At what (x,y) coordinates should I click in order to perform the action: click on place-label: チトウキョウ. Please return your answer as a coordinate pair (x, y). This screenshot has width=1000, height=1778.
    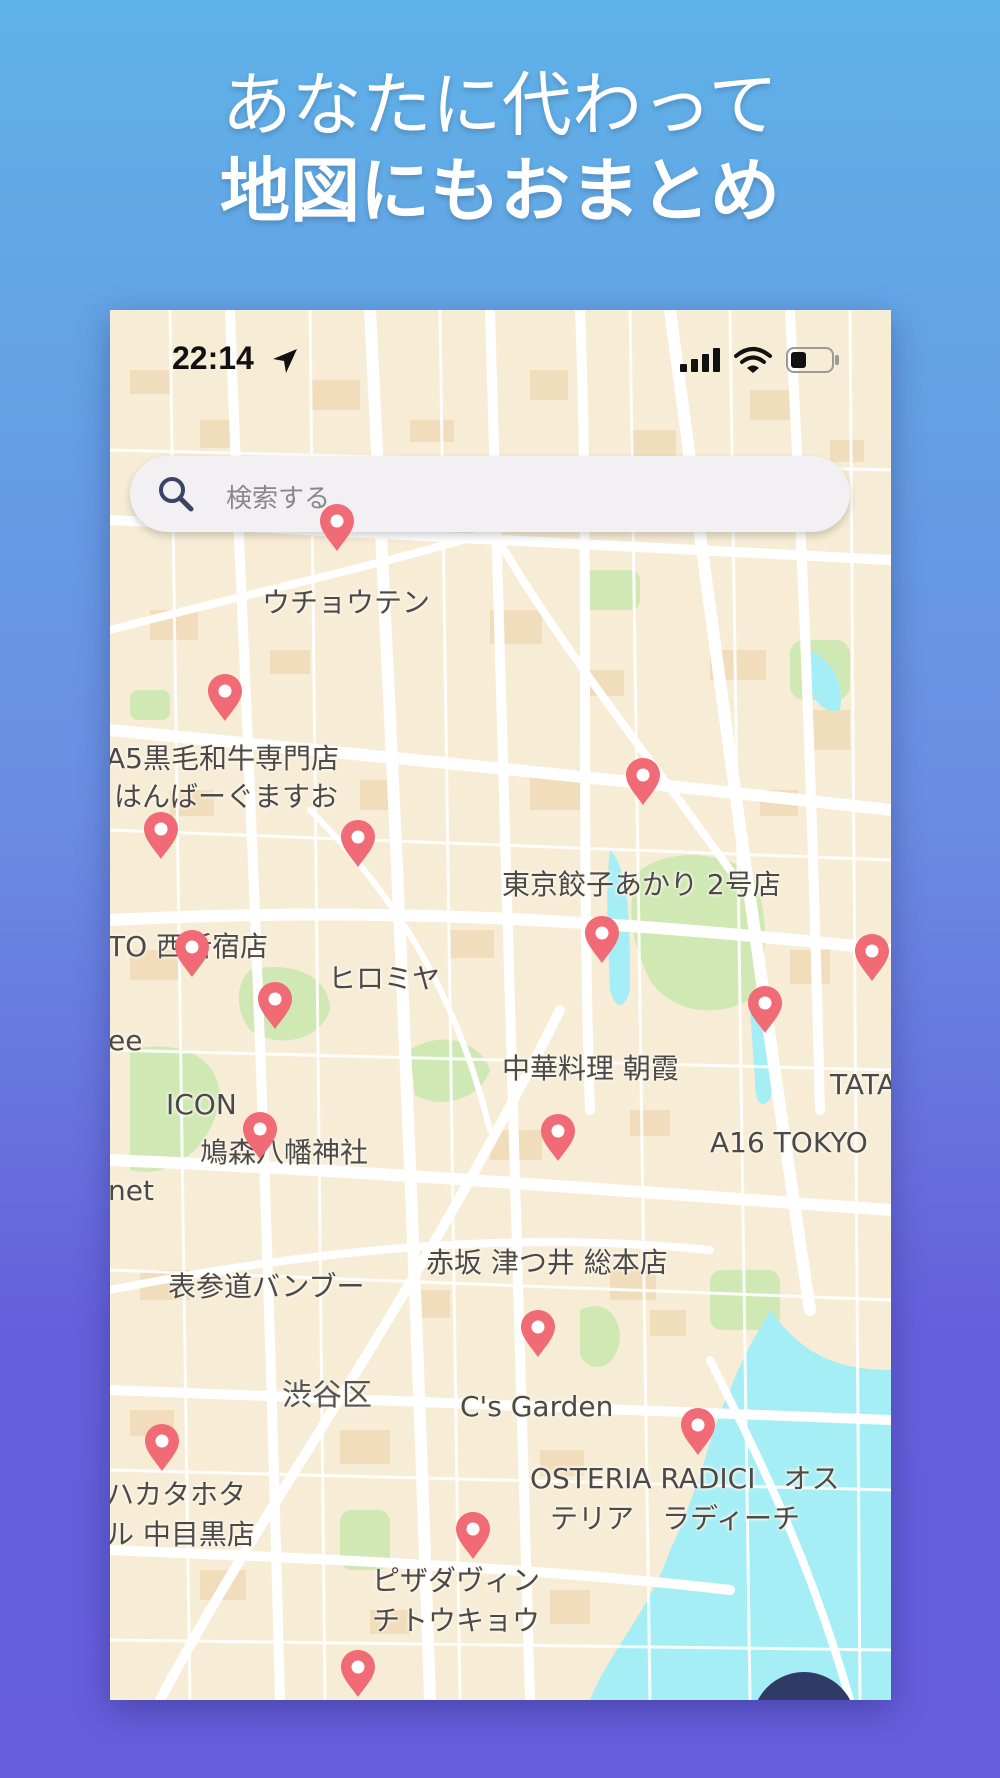
    Looking at the image, I should click on (456, 1621).